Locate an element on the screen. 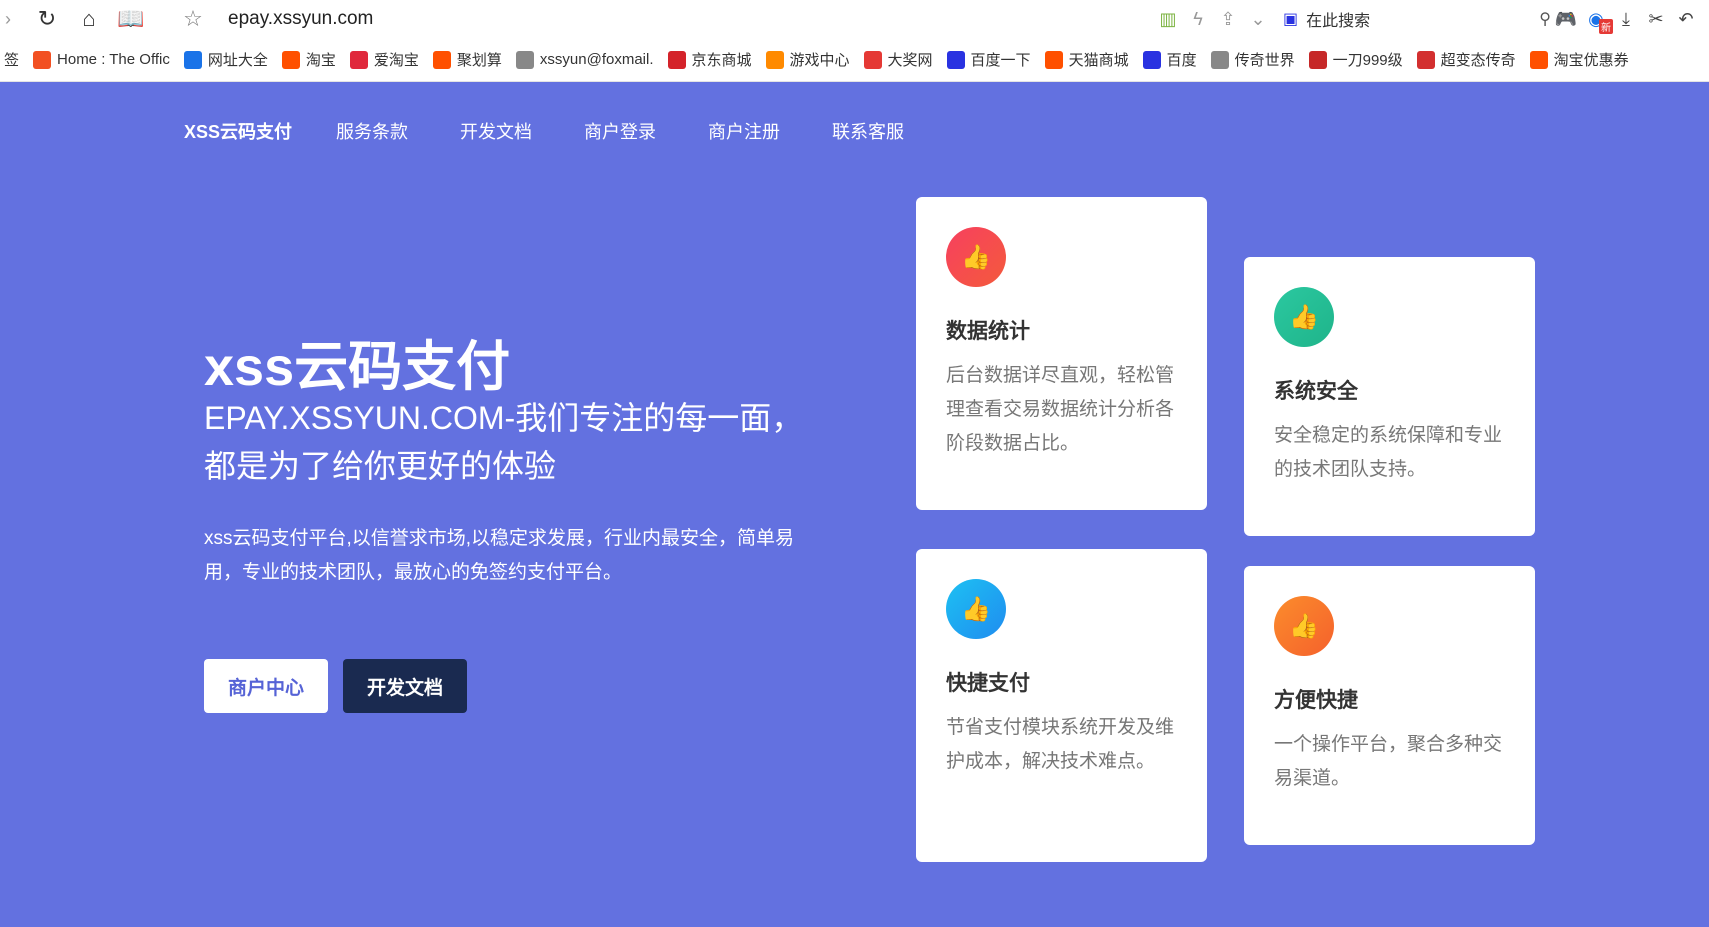 Image resolution: width=1709 pixels, height=927 pixels. nav-item-support: 联系客服 is located at coordinates (868, 131).